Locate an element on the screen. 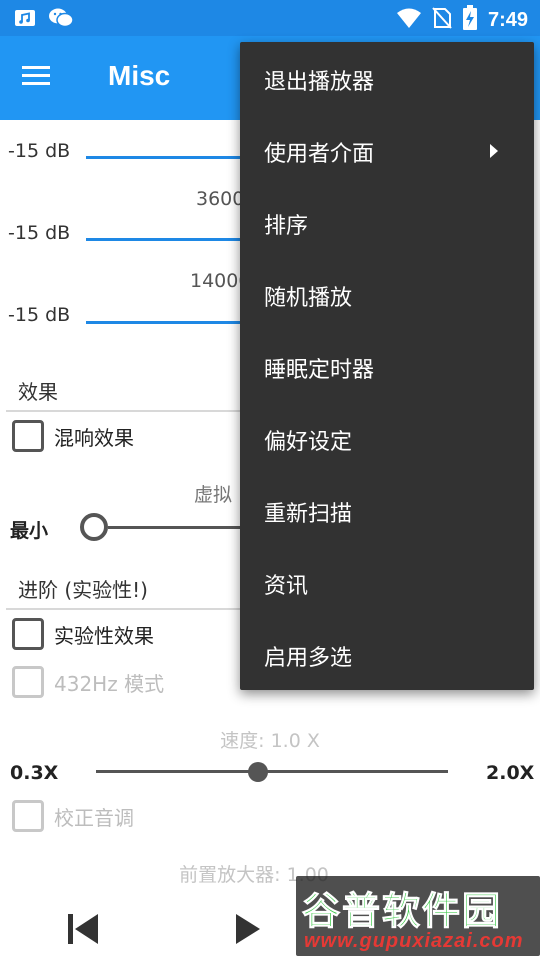 The width and height of the screenshot is (540, 960). pitch-label: 校正音调 is located at coordinates (94, 817).